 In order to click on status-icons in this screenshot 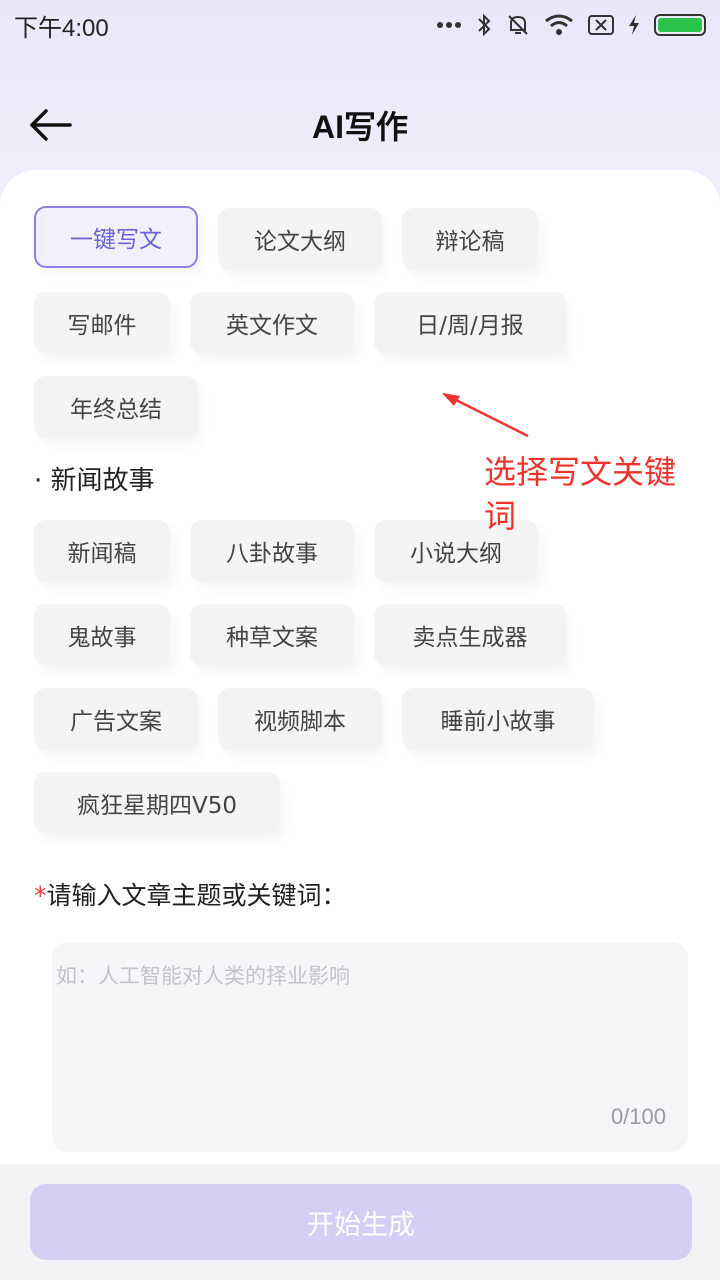, I will do `click(571, 25)`.